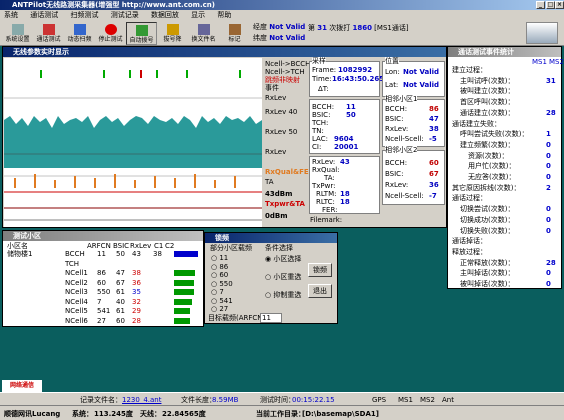  I want to click on minimize-button: _, so click(540, 5).